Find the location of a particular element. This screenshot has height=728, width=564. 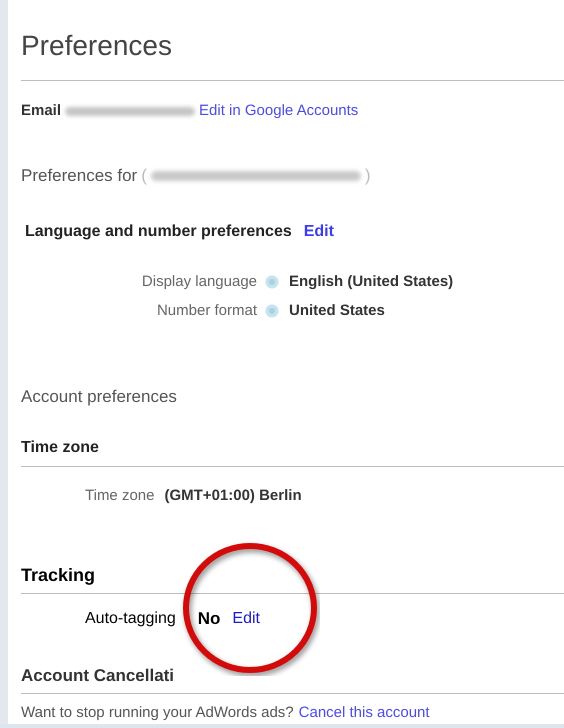

parenthesis: ( is located at coordinates (144, 176).